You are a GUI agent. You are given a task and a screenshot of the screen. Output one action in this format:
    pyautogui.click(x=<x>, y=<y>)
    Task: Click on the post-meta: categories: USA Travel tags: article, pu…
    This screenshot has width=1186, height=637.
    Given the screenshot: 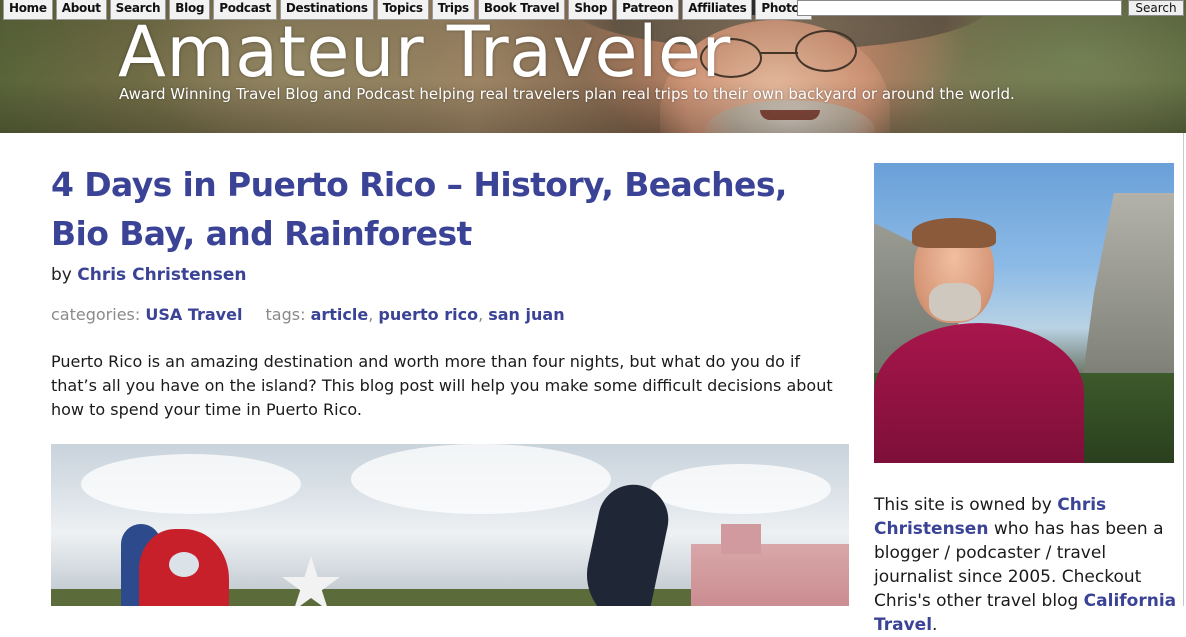 What is the action you would take?
    pyautogui.click(x=308, y=314)
    